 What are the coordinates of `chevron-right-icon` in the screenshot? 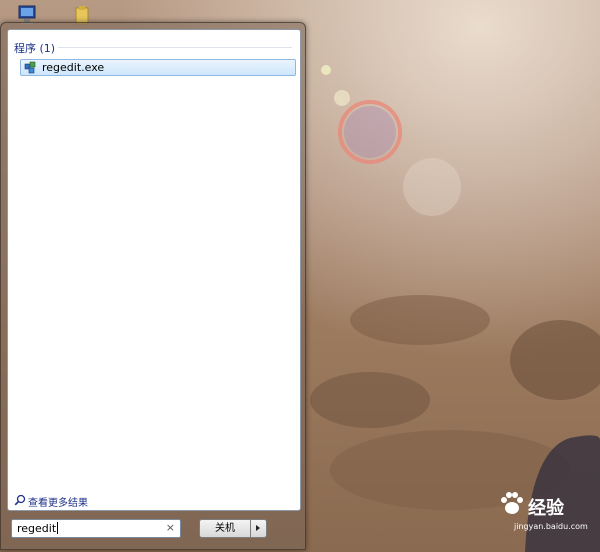 It's located at (258, 528).